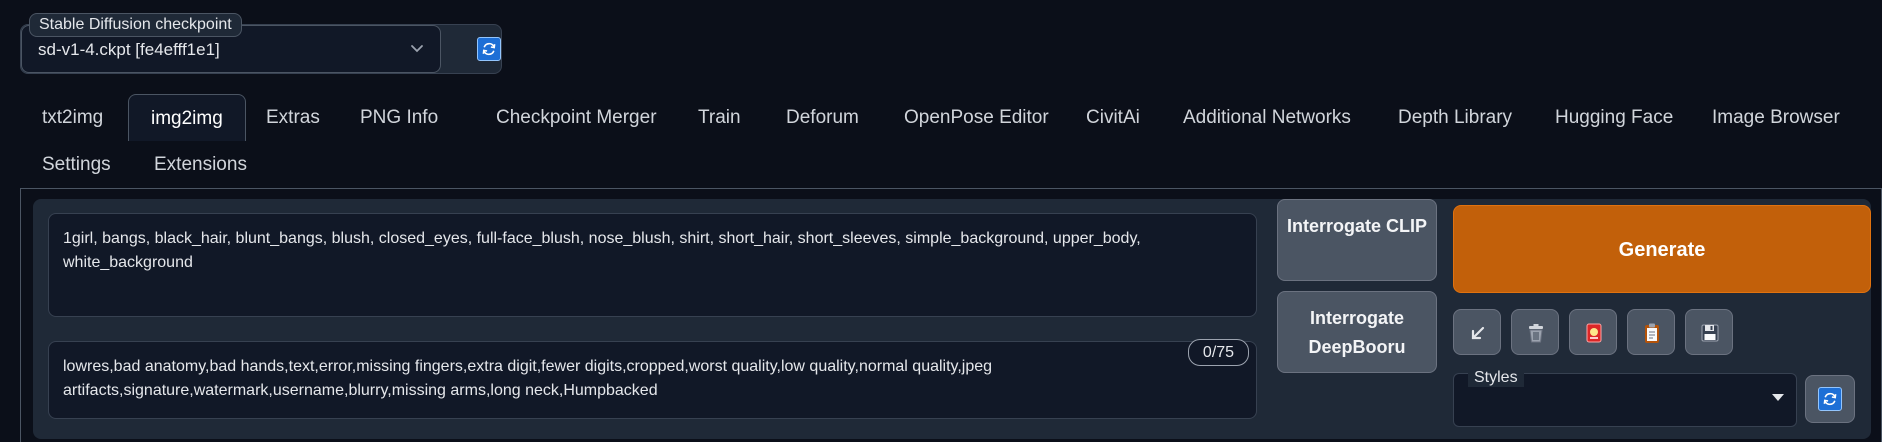 Image resolution: width=1882 pixels, height=442 pixels. I want to click on checkpoint-value: sd-v1-4.ckpt [fe4efff1e1], so click(129, 49).